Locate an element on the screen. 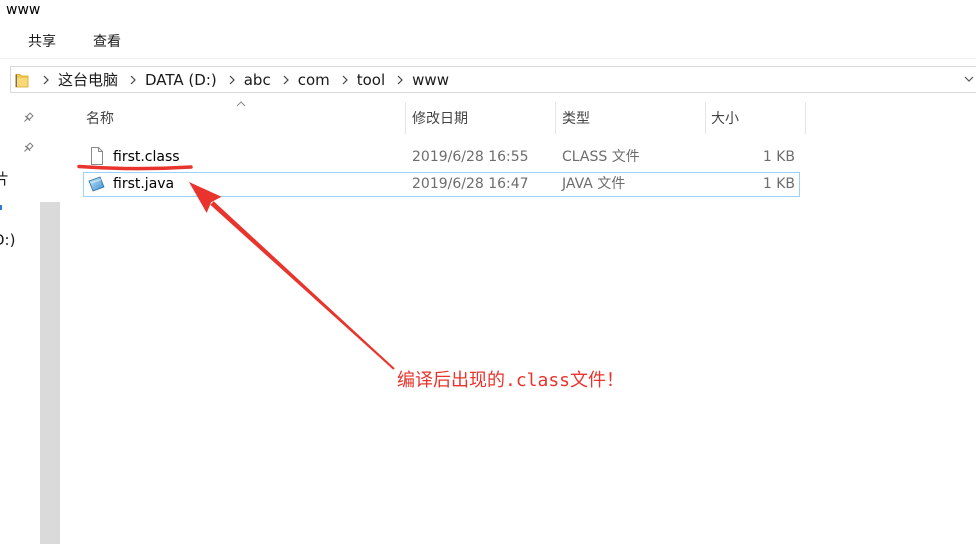 The height and width of the screenshot is (544, 976). nav-item-data-drive-fragment: D:) is located at coordinates (7, 240).